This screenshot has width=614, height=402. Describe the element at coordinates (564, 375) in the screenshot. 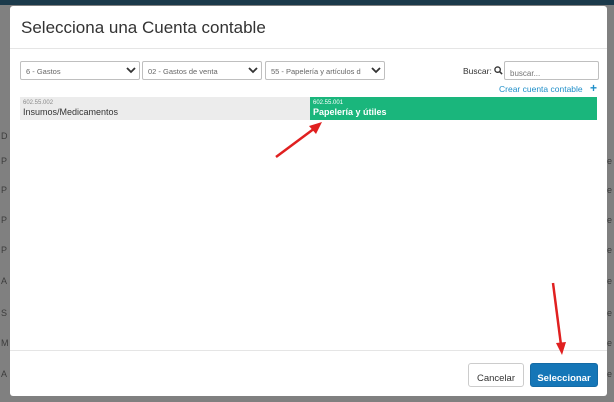

I see `select-button: Seleccionar` at that location.